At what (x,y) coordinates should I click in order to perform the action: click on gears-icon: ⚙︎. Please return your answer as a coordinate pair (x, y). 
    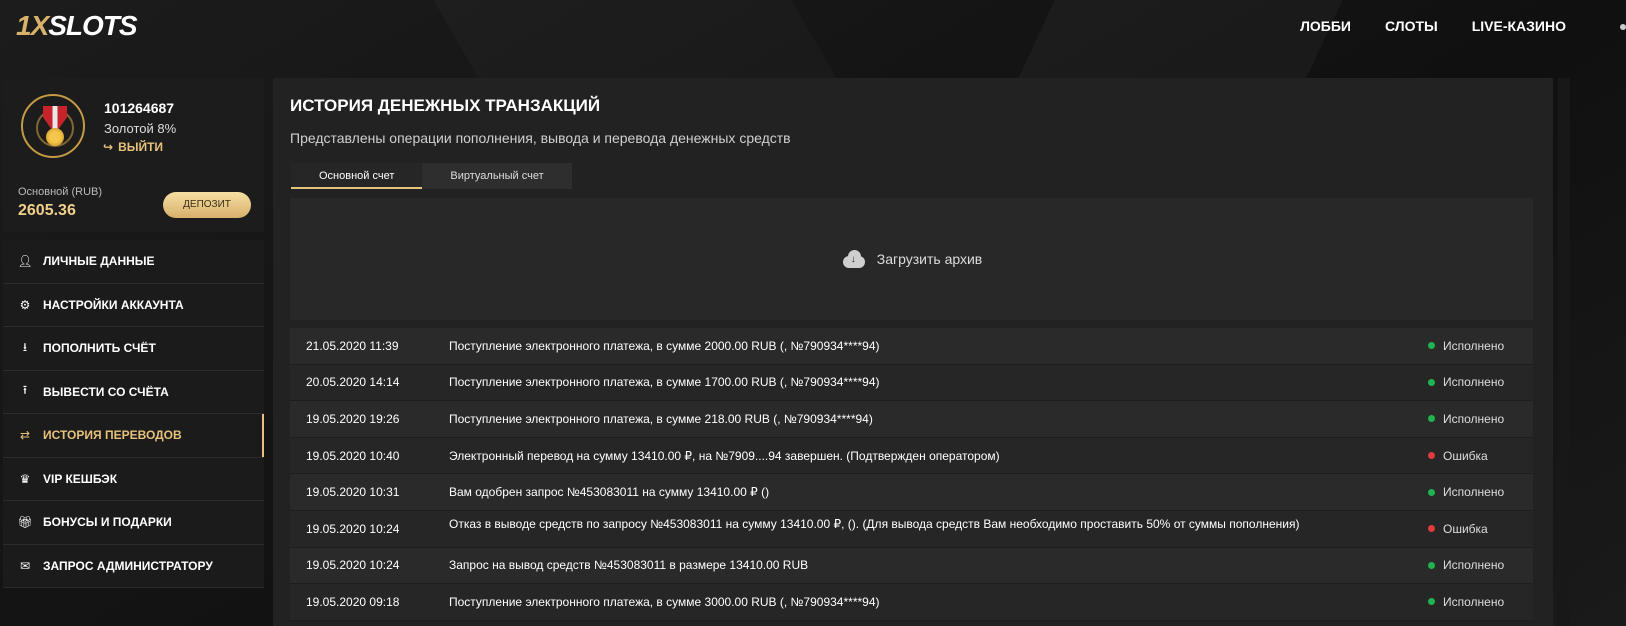
    Looking at the image, I should click on (25, 304).